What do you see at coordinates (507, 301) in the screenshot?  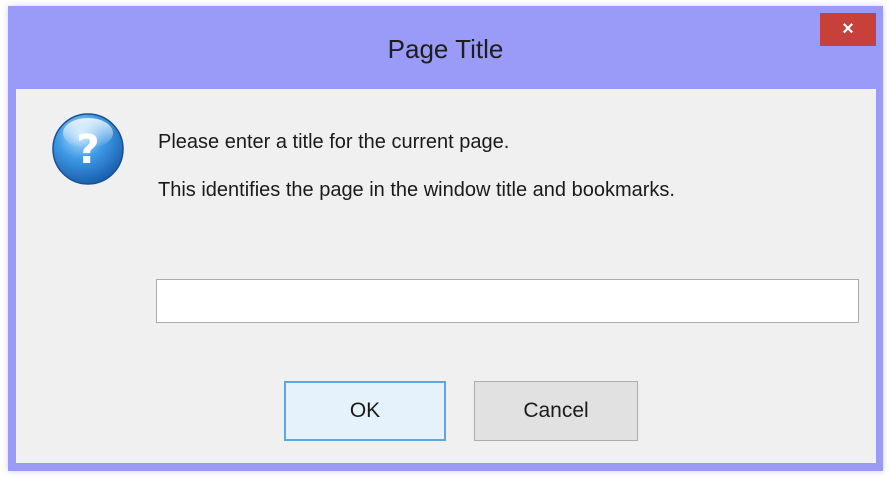 I see `page-title-input` at bounding box center [507, 301].